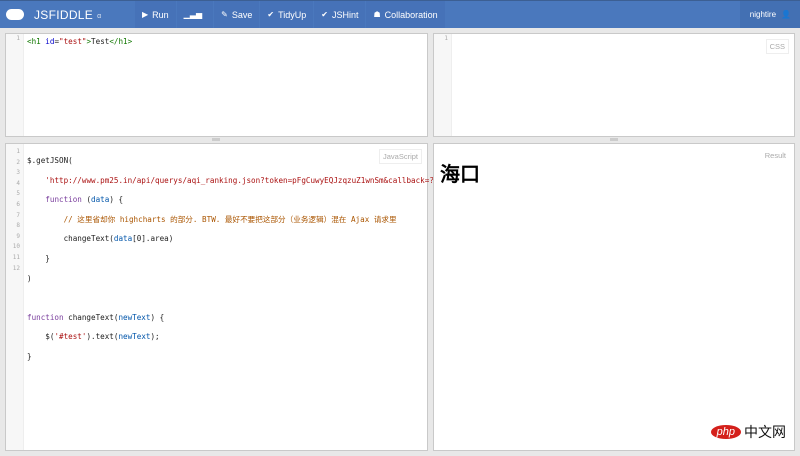 This screenshot has width=800, height=456. What do you see at coordinates (18, 236) in the screenshot?
I see `line-number: 9` at bounding box center [18, 236].